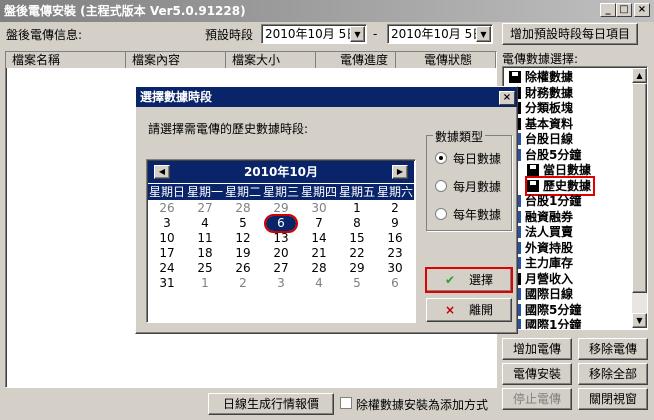 This screenshot has width=654, height=420. What do you see at coordinates (281, 253) in the screenshot?
I see `calendar-day: 20` at bounding box center [281, 253].